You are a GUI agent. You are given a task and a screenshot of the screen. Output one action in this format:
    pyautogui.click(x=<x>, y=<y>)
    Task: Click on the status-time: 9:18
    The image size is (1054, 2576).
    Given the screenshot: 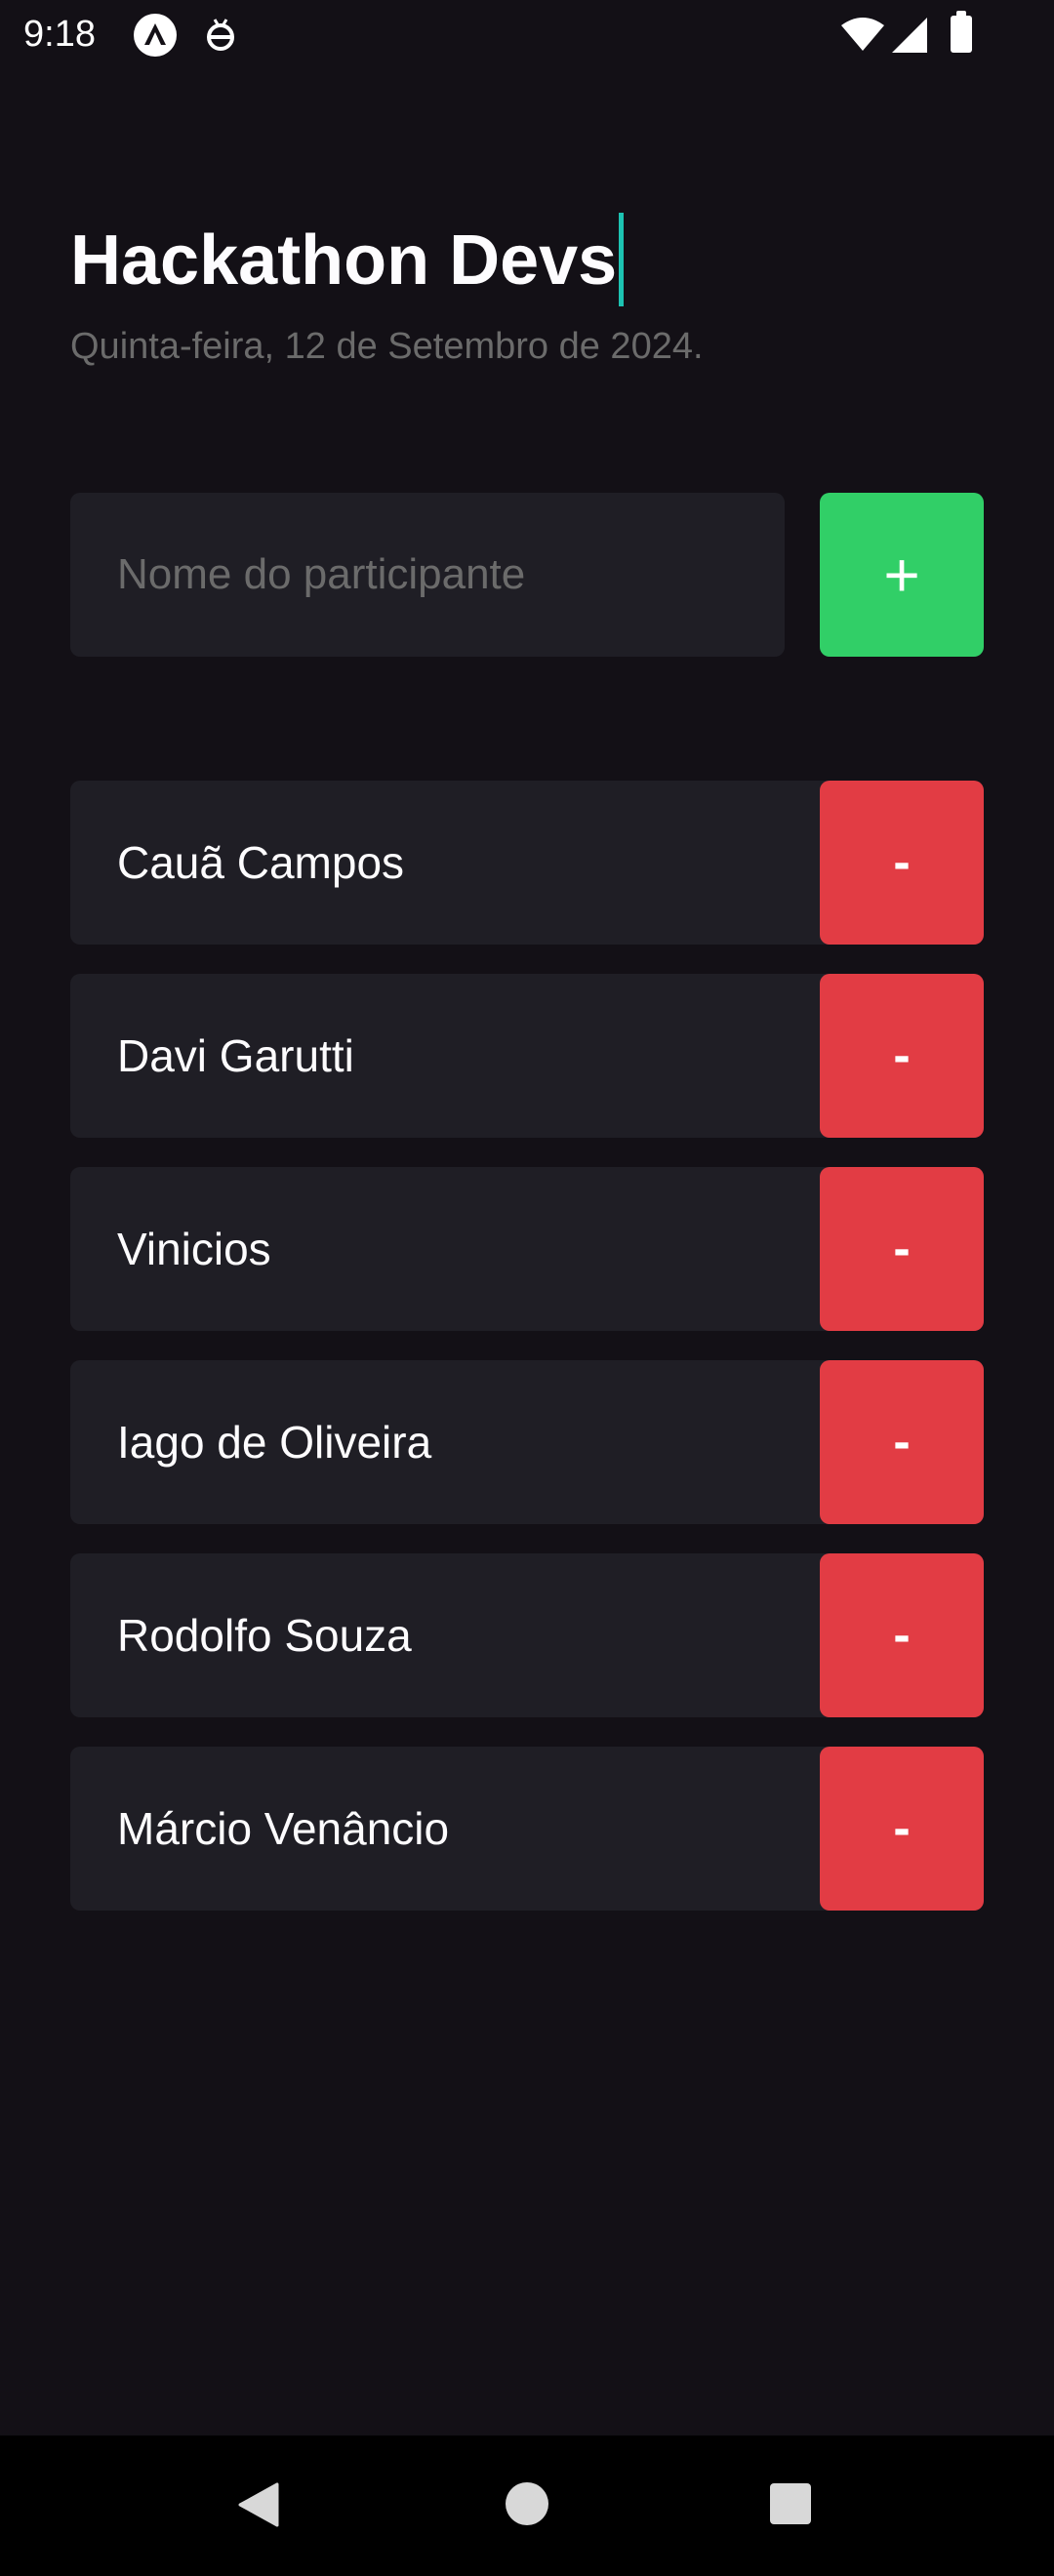 What is the action you would take?
    pyautogui.click(x=60, y=34)
    